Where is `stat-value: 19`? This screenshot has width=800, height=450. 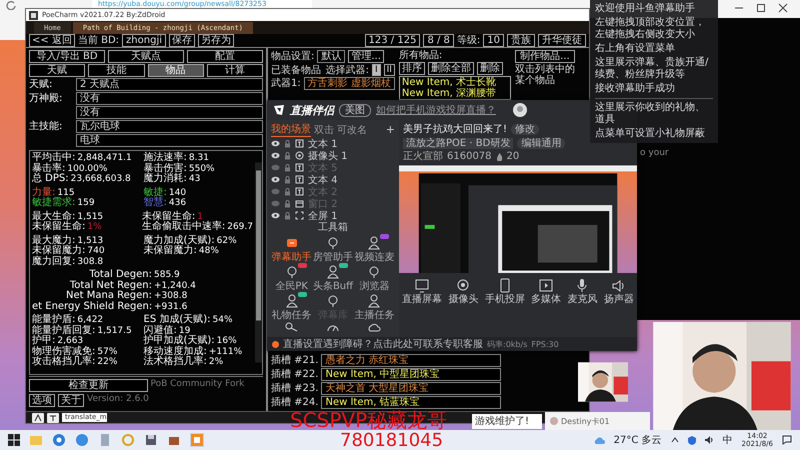
stat-value: 19 is located at coordinates (184, 331).